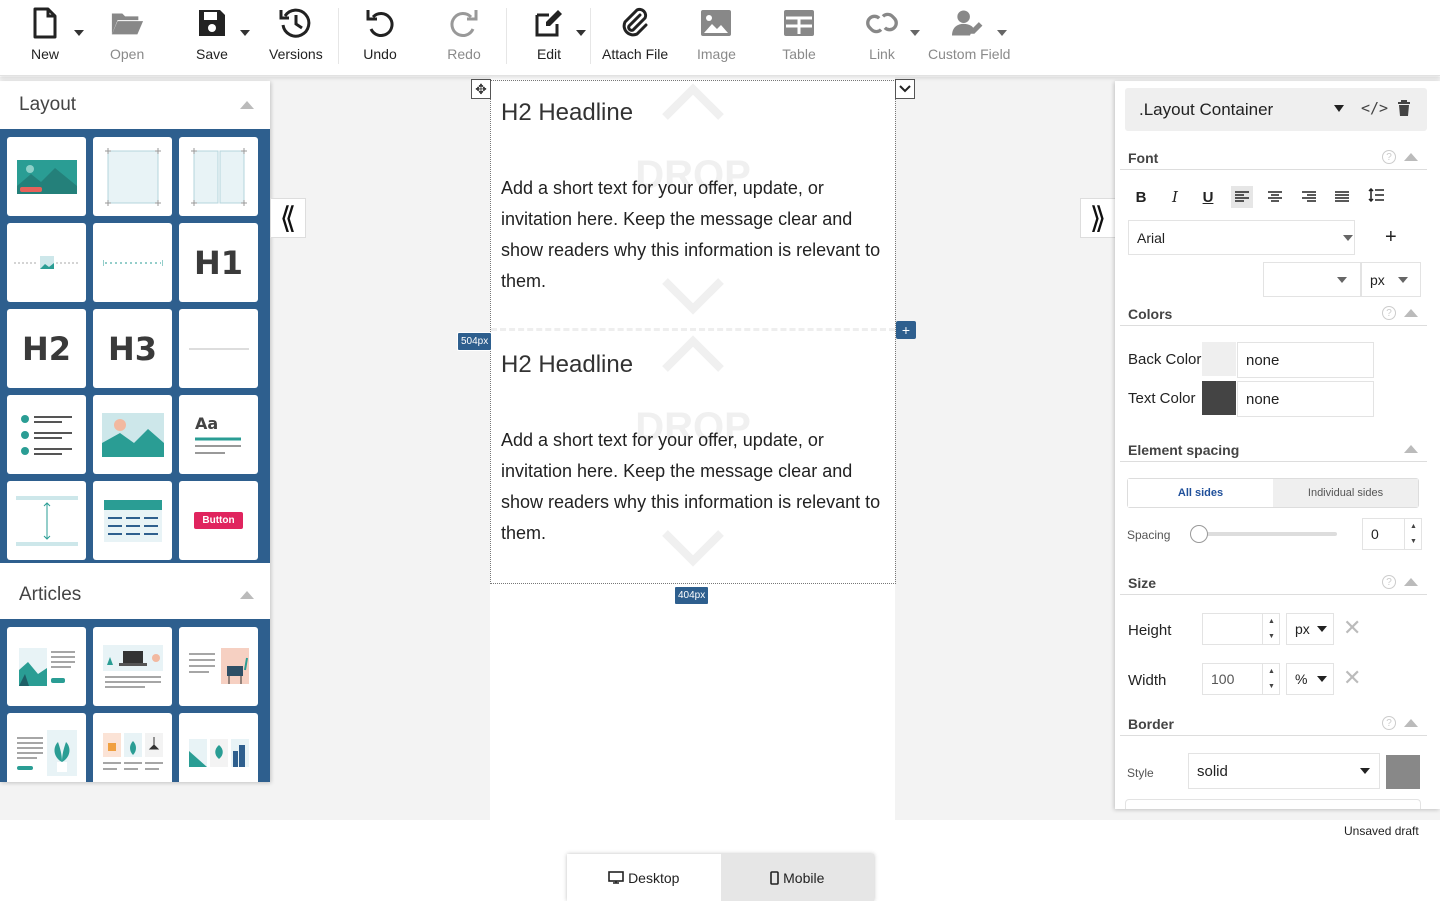 The width and height of the screenshot is (1440, 901). I want to click on collapse-colors-icon, so click(1411, 313).